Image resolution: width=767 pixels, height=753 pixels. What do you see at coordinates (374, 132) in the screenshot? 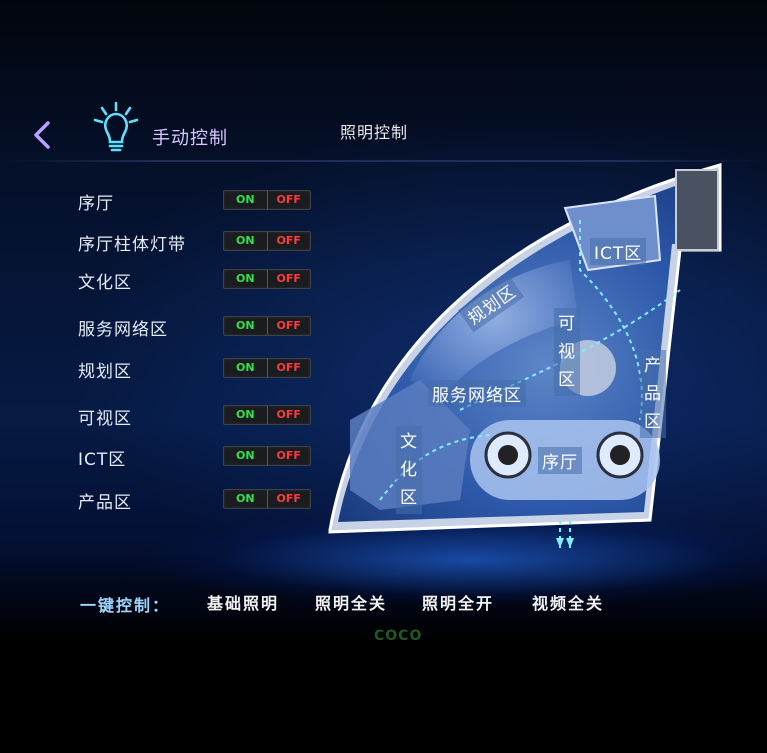
I see `page-title: 照明控制` at bounding box center [374, 132].